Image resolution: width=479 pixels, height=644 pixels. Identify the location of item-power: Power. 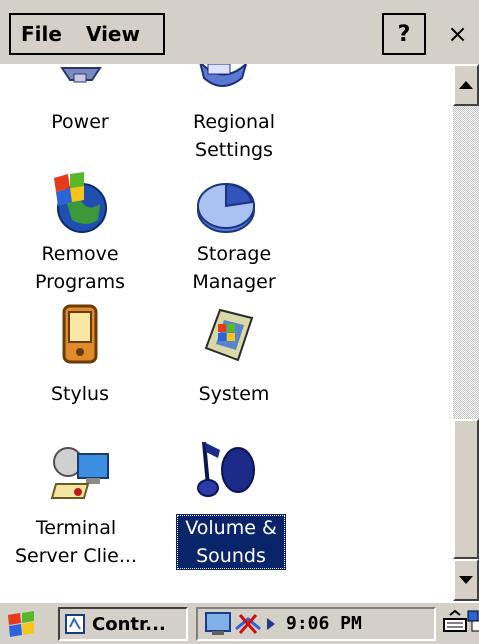
(80, 122).